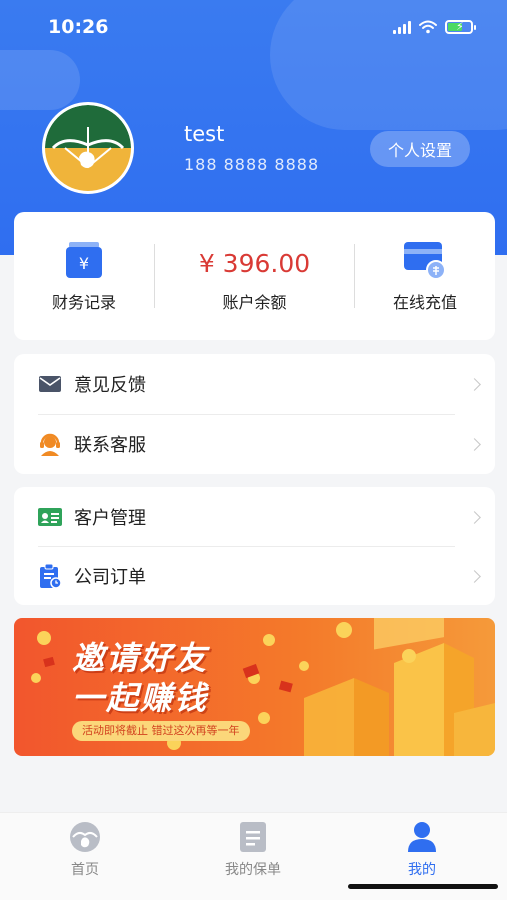 The width and height of the screenshot is (507, 900). I want to click on tab-label: 我的保单, so click(253, 870).